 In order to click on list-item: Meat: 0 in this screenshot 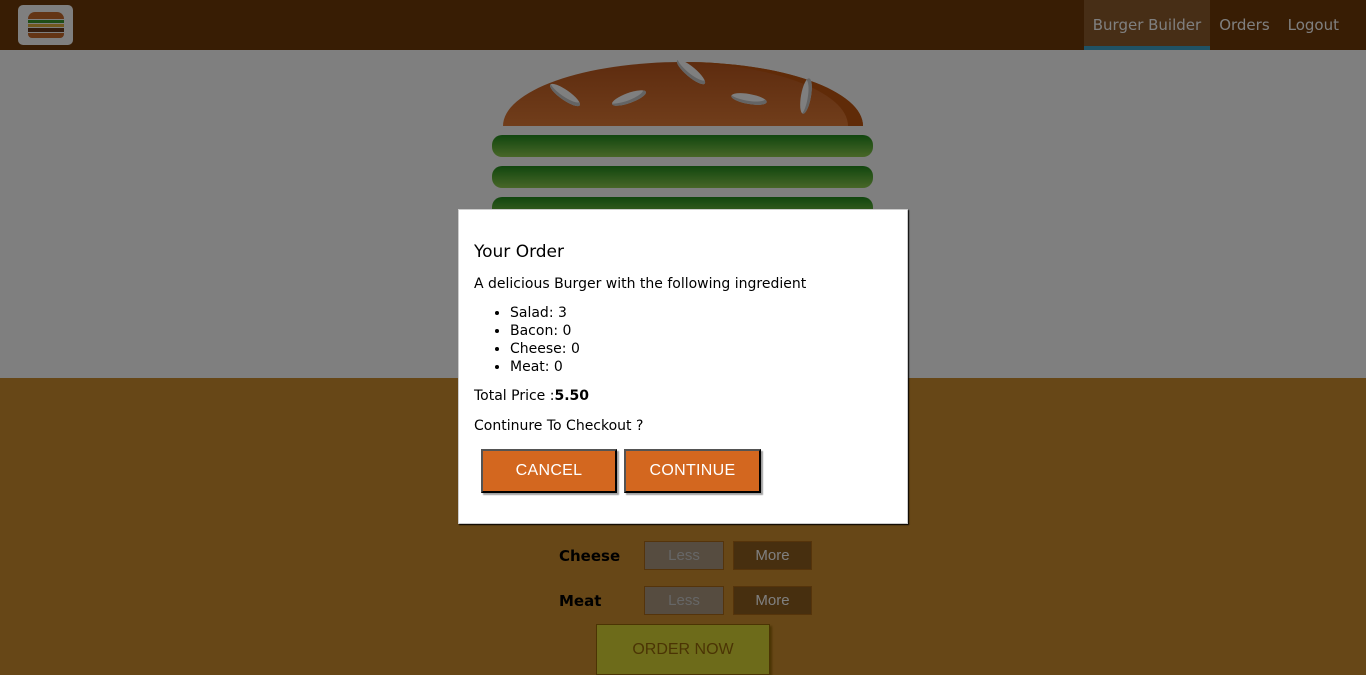, I will do `click(701, 367)`.